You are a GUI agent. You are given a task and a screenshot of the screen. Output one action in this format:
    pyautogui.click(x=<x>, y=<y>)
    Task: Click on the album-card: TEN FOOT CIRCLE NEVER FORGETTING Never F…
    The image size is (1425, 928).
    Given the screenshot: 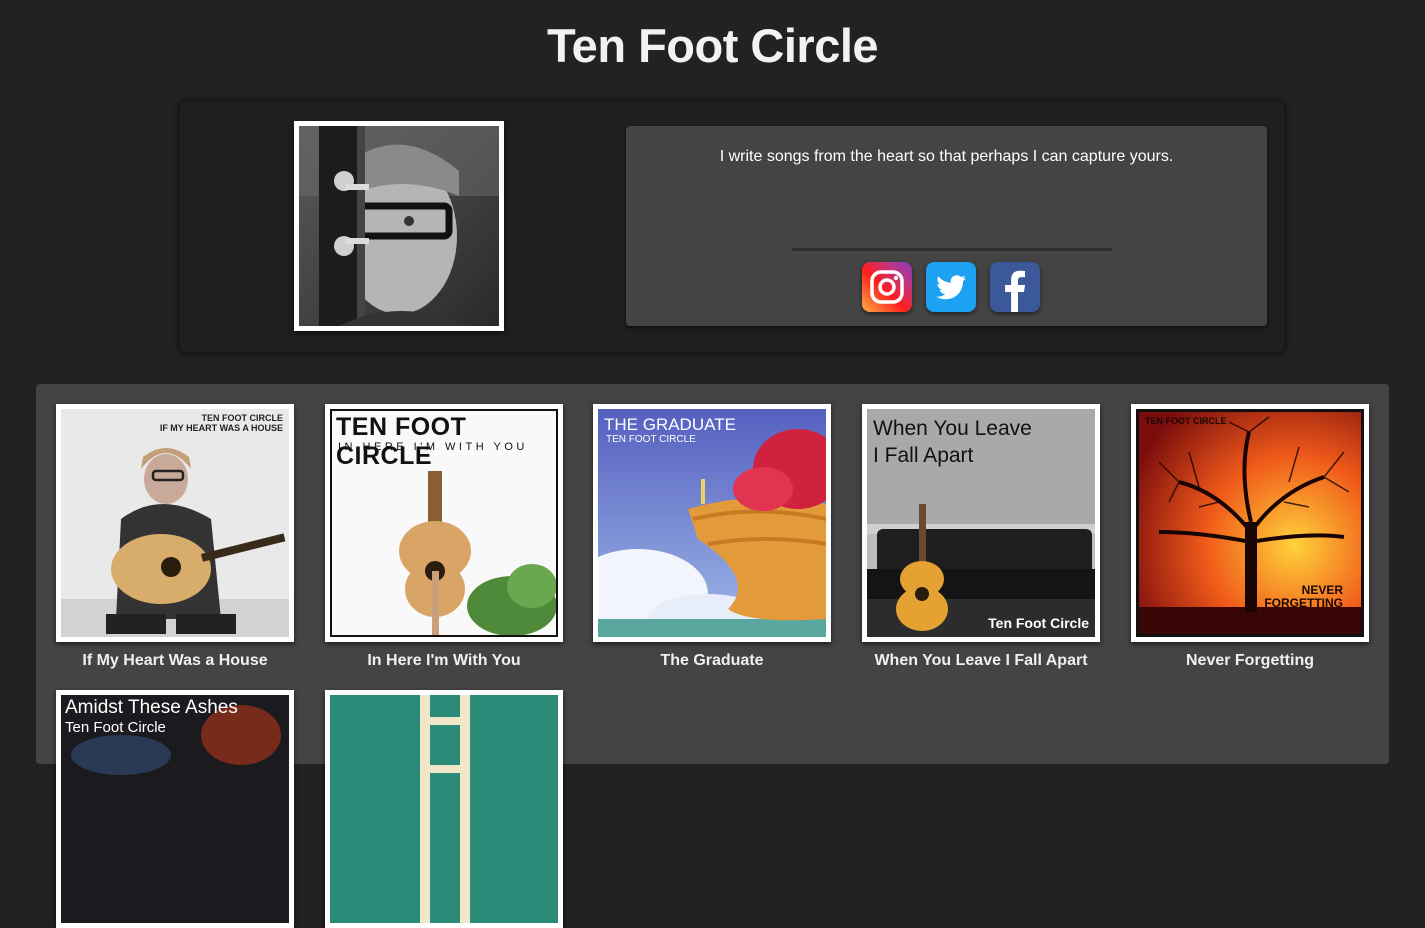 What is the action you would take?
    pyautogui.click(x=1250, y=537)
    